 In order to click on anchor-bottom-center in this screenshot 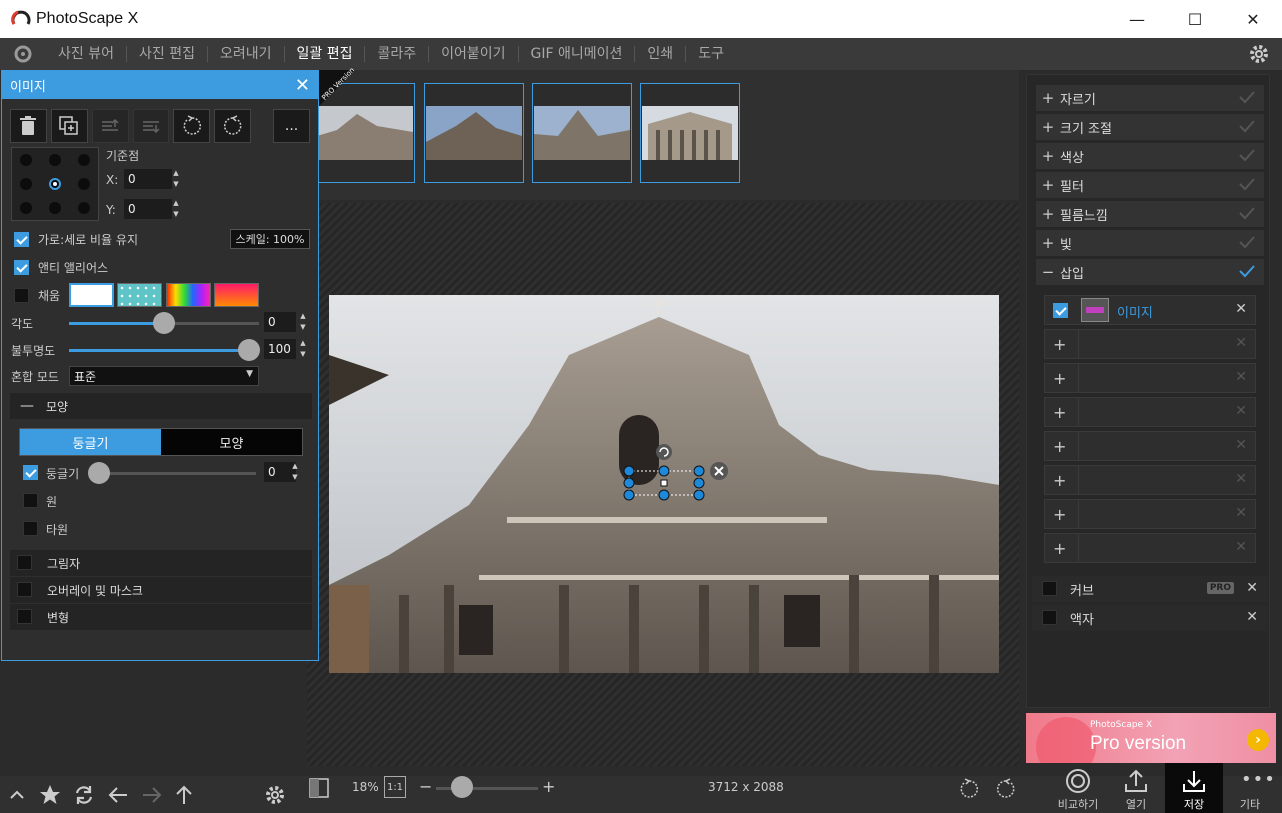, I will do `click(54, 208)`.